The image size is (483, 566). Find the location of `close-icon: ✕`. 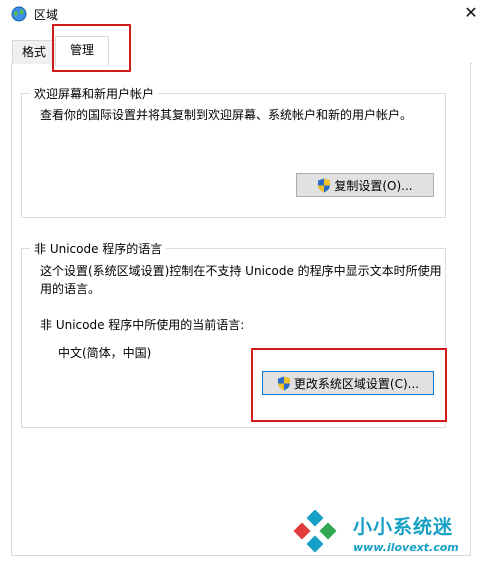

close-icon: ✕ is located at coordinates (471, 13).